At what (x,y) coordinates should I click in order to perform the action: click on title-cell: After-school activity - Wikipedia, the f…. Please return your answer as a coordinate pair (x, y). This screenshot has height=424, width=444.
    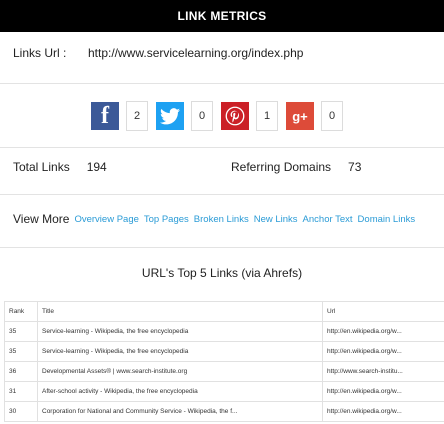
    Looking at the image, I should click on (180, 391).